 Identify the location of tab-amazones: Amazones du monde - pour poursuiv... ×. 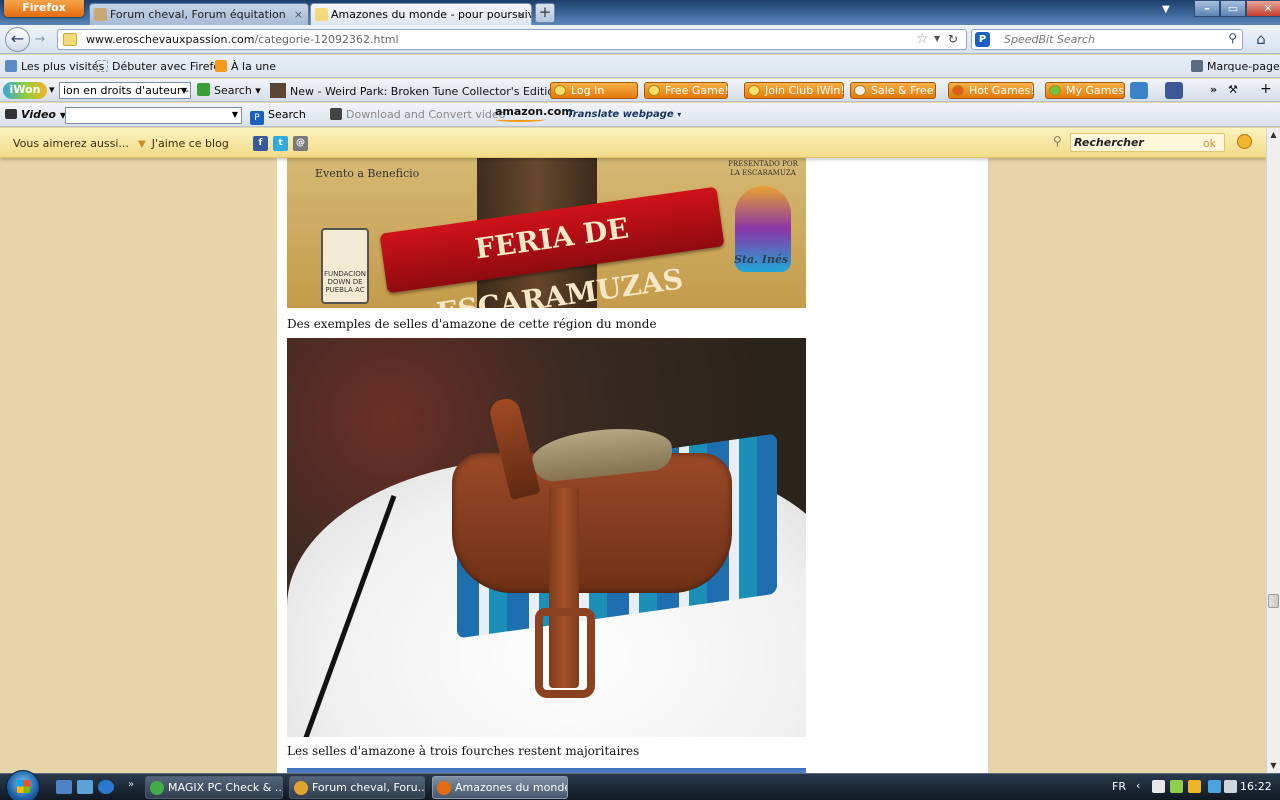
(421, 14).